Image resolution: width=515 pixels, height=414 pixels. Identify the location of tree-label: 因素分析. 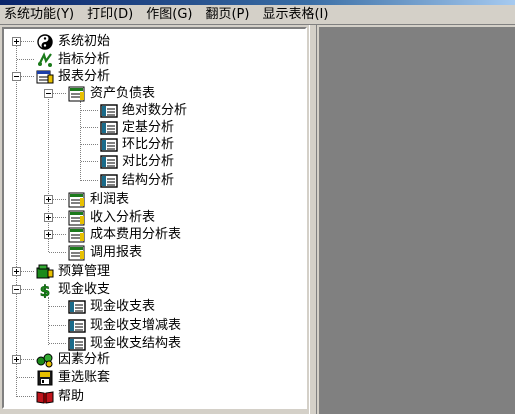
(84, 359).